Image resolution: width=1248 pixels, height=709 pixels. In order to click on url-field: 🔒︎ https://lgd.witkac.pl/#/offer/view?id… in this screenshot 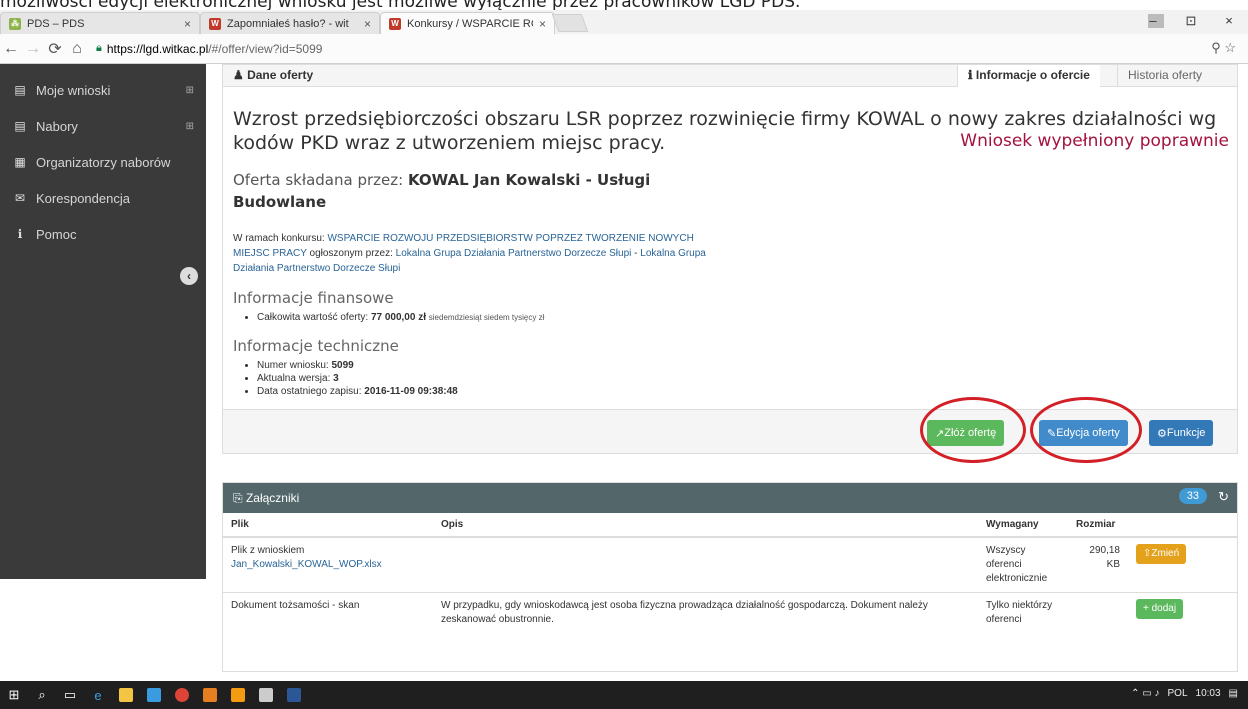, I will do `click(209, 49)`.